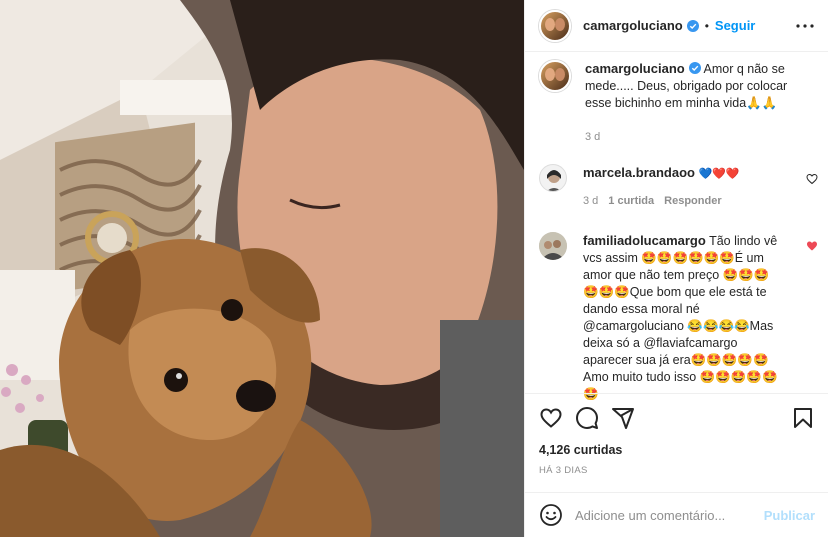 This screenshot has height=537, width=828. What do you see at coordinates (719, 174) in the screenshot?
I see `comment-text: 💙❤️❤️` at bounding box center [719, 174].